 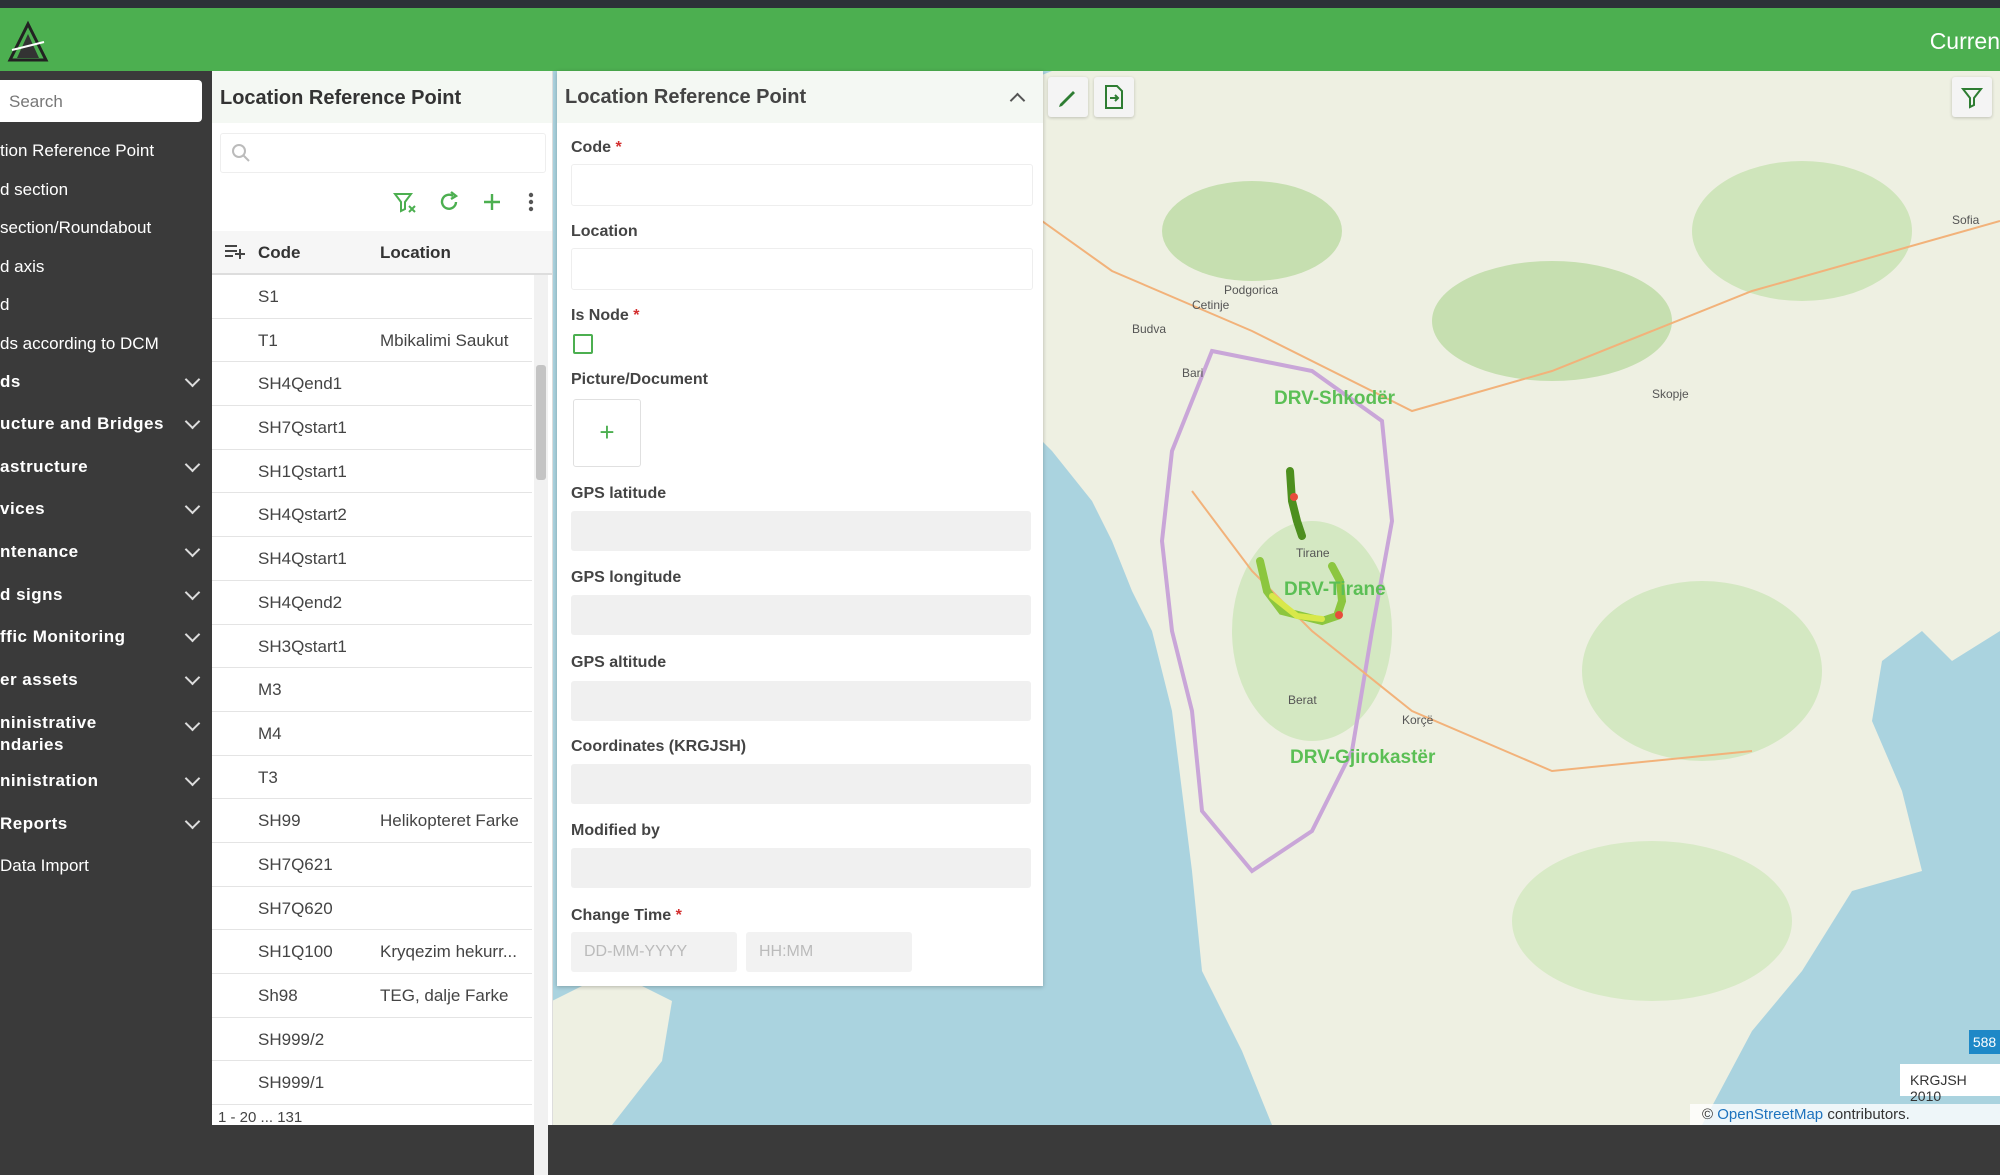 I want to click on add-icon, so click(x=492, y=202).